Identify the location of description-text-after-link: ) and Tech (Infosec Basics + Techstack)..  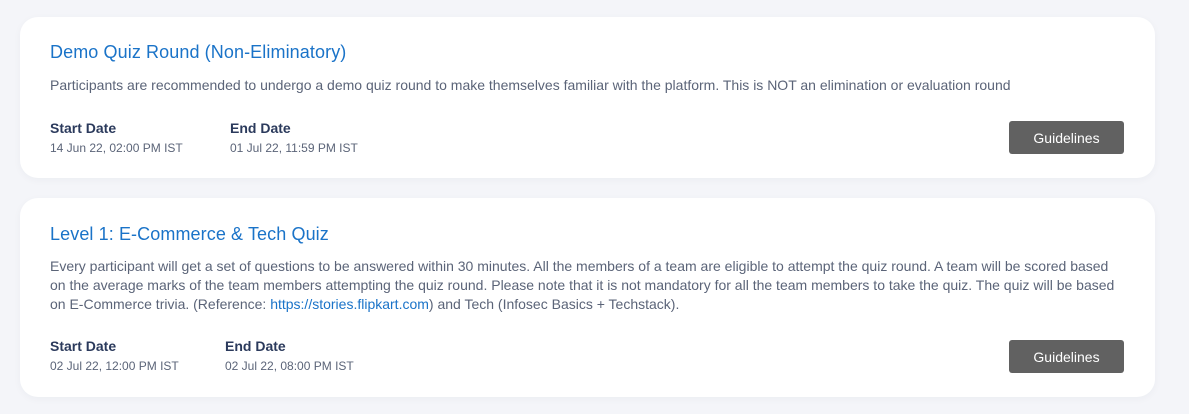
(554, 304).